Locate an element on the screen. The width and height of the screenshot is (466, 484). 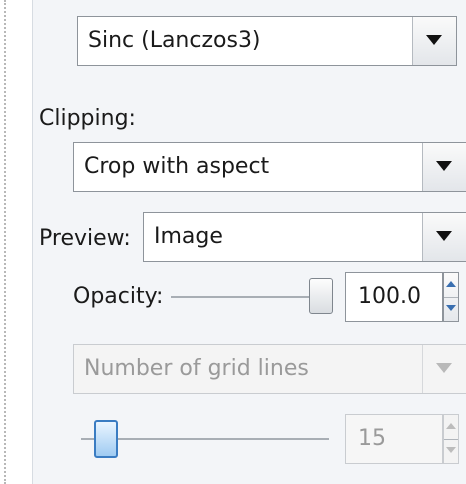
clipping-label: Clipping: is located at coordinates (87, 118).